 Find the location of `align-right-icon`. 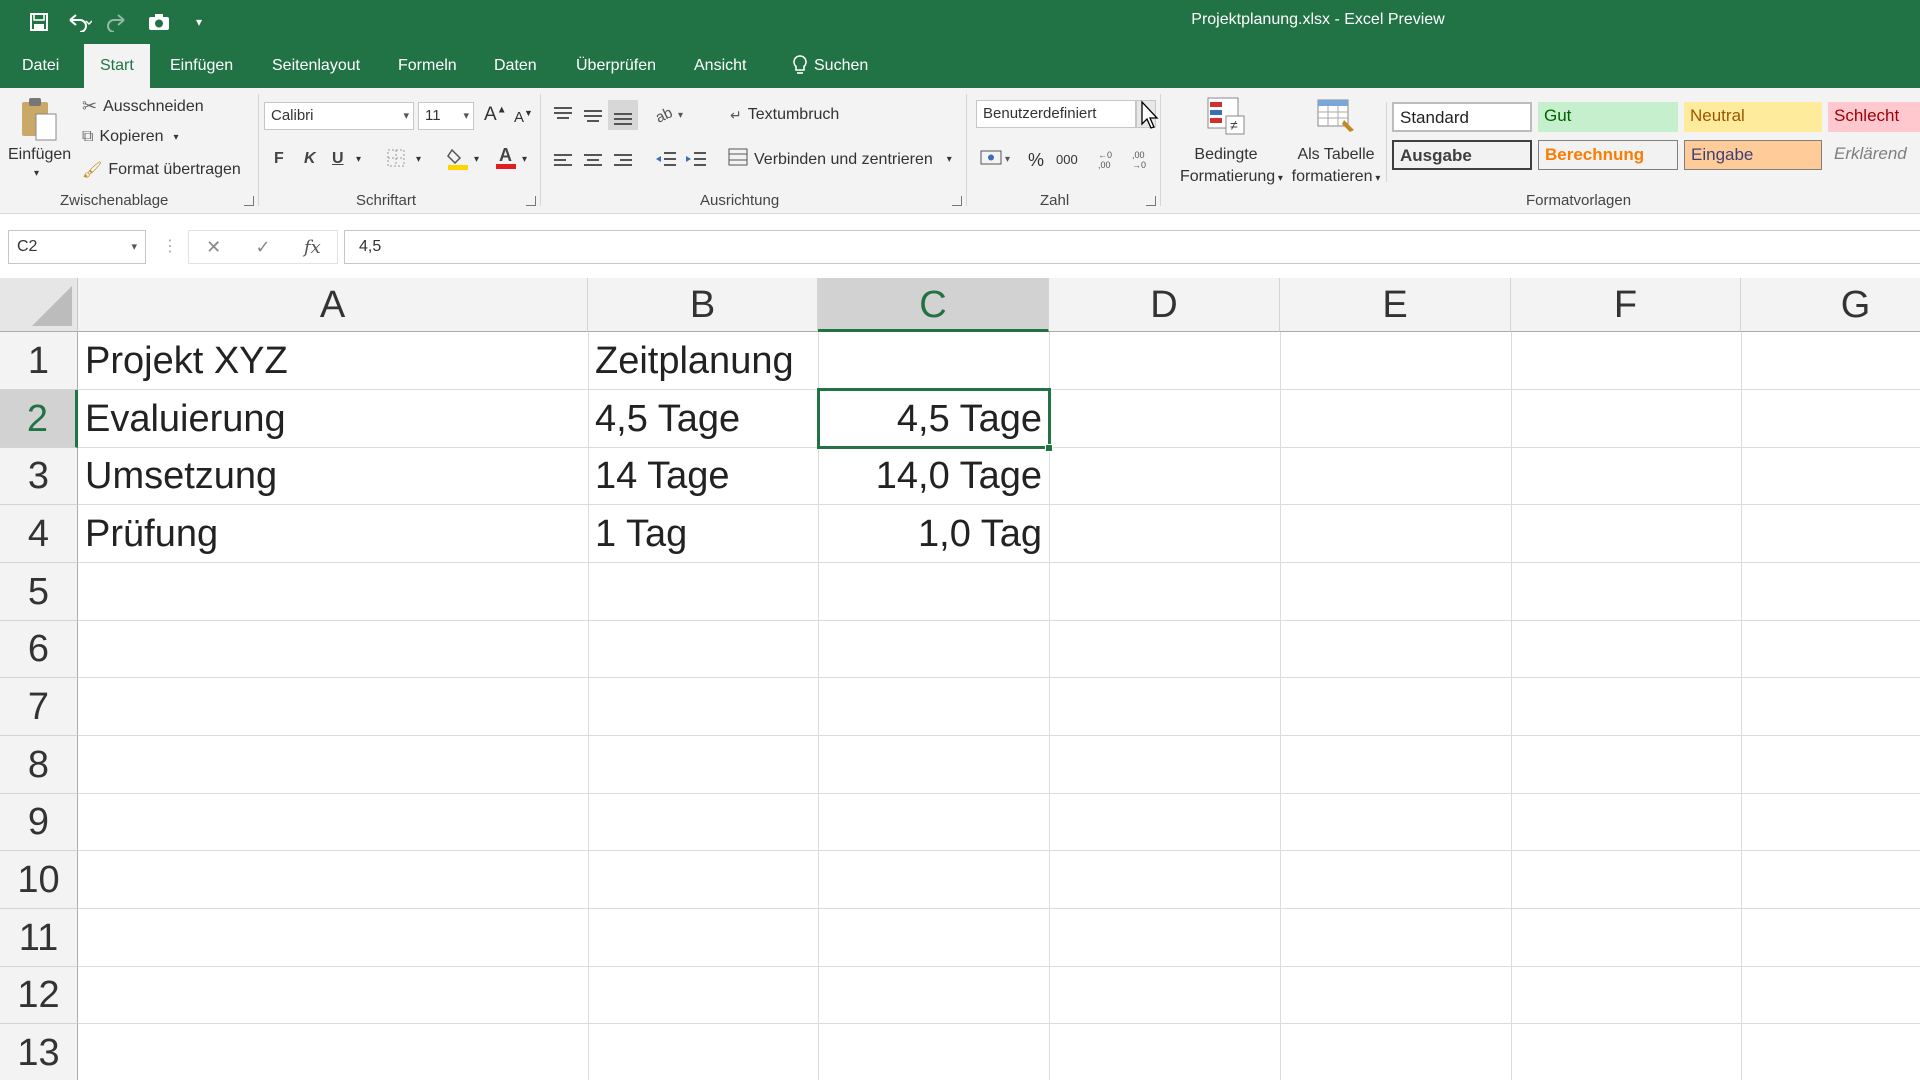

align-right-icon is located at coordinates (623, 163).